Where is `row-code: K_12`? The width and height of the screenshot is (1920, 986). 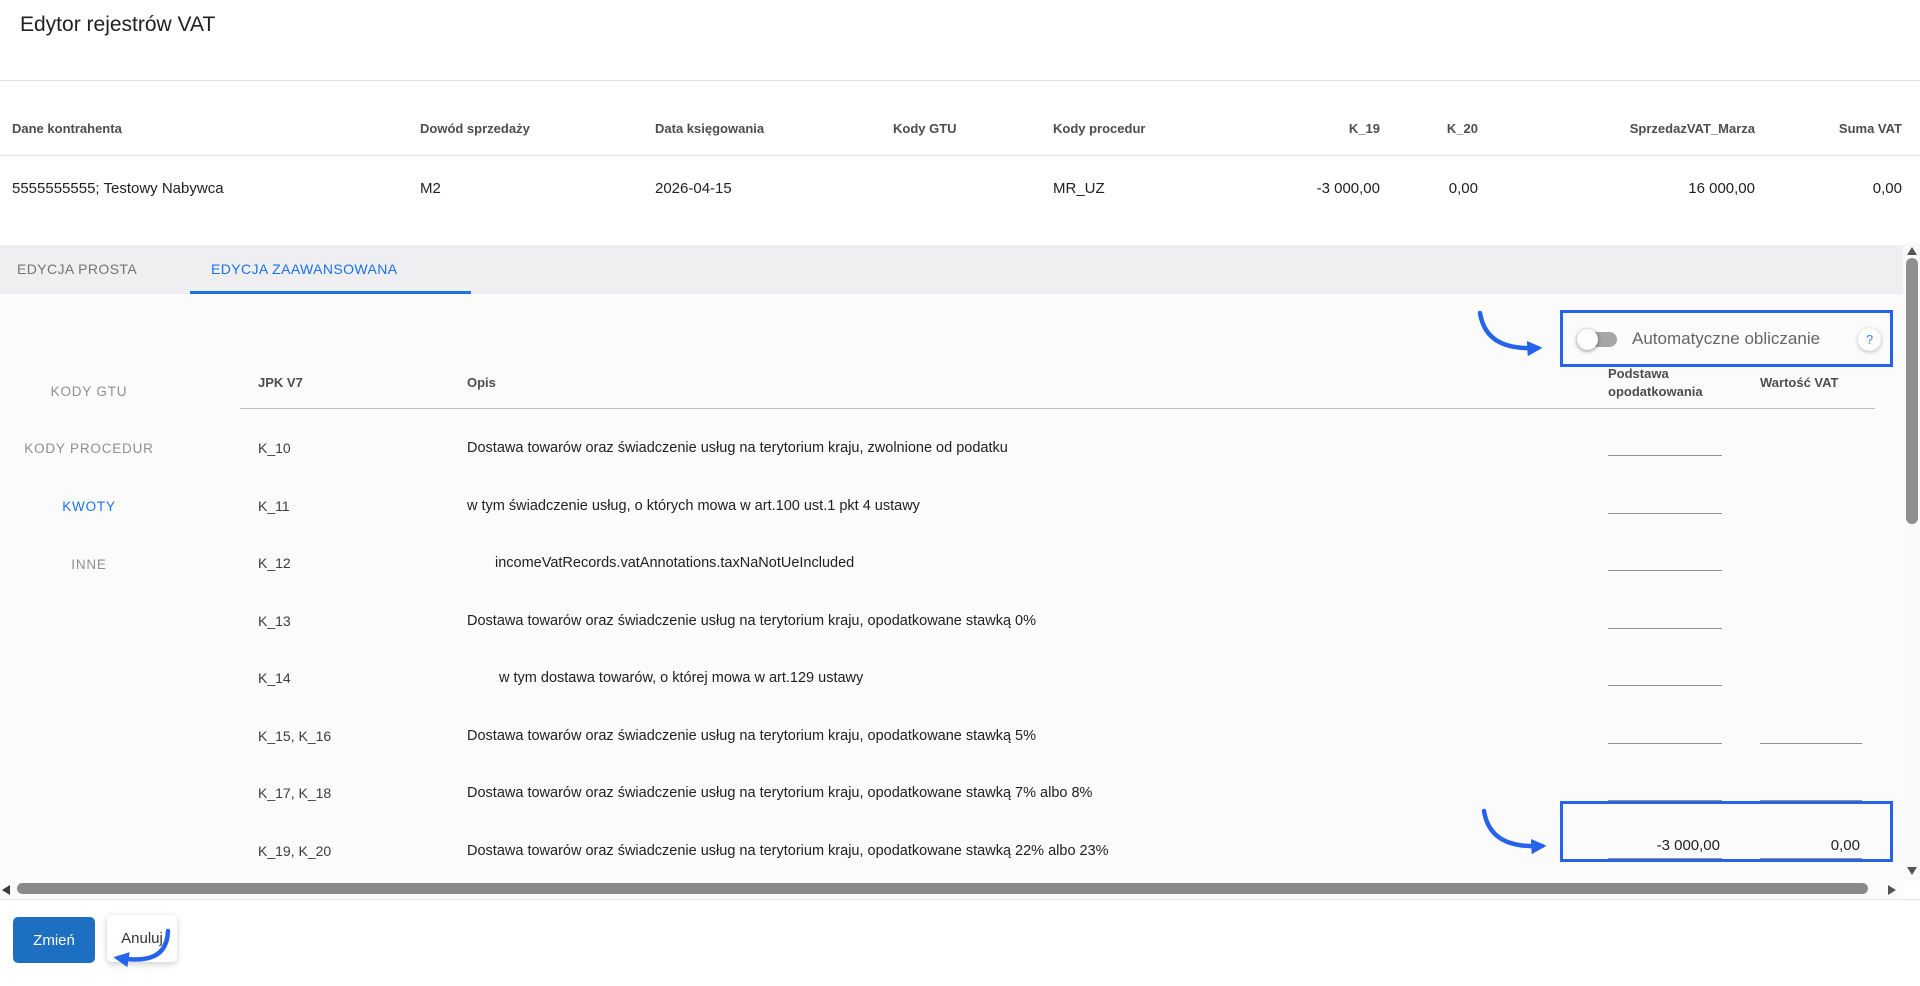
row-code: K_12 is located at coordinates (274, 563).